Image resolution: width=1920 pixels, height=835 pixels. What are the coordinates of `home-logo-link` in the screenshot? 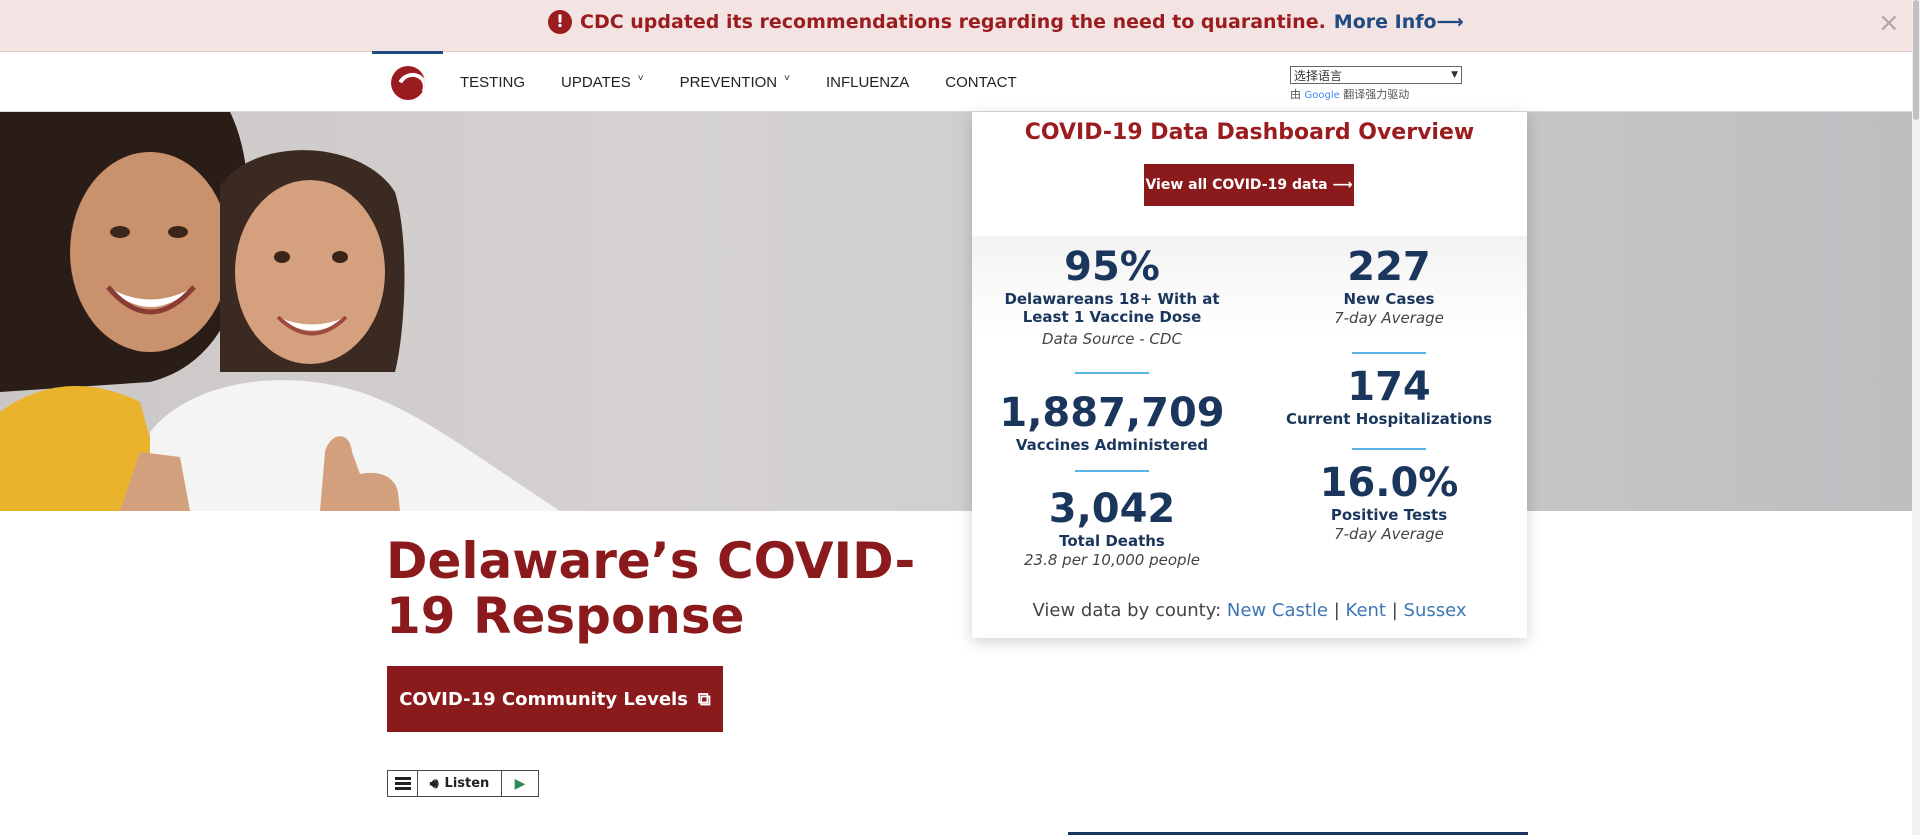 It's located at (407, 81).